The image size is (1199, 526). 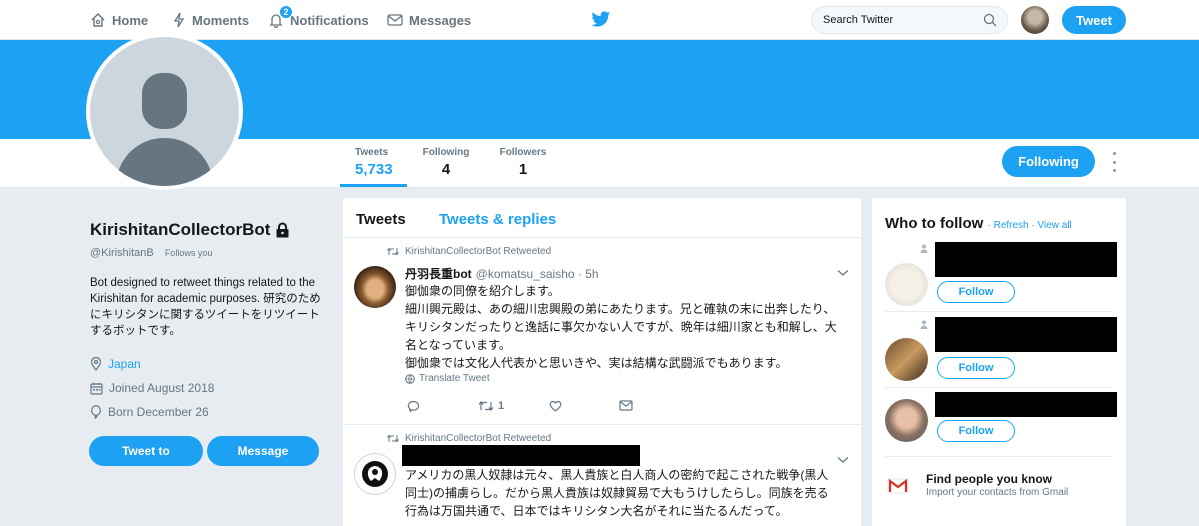 I want to click on tab-tweets: Tweets, so click(x=381, y=219).